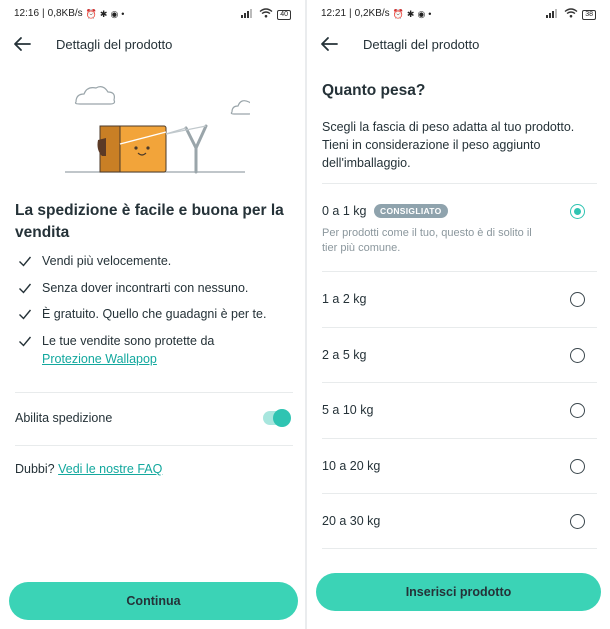  What do you see at coordinates (153, 601) in the screenshot?
I see `continue-button: Continua` at bounding box center [153, 601].